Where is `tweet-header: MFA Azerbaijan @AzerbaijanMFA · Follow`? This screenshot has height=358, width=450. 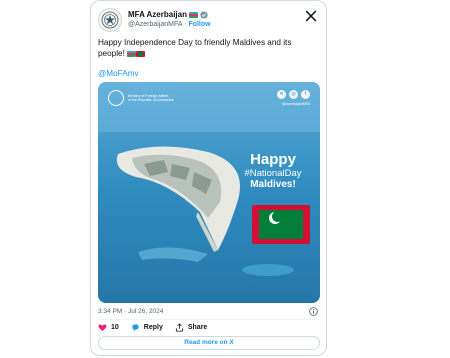
tweet-header: MFA Azerbaijan @AzerbaijanMFA · Follow is located at coordinates (209, 21).